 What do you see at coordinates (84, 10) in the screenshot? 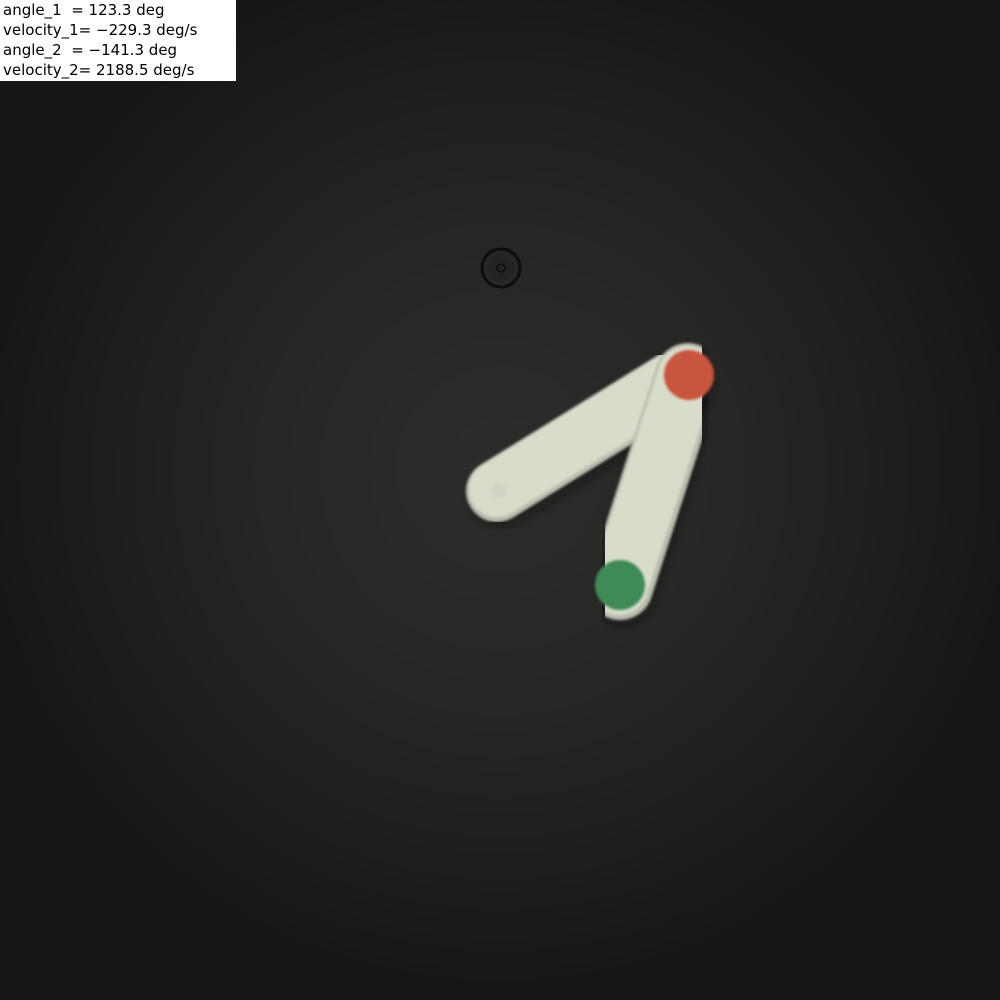
I see `angle-1-readout: angle_1 = 123.3 deg` at bounding box center [84, 10].